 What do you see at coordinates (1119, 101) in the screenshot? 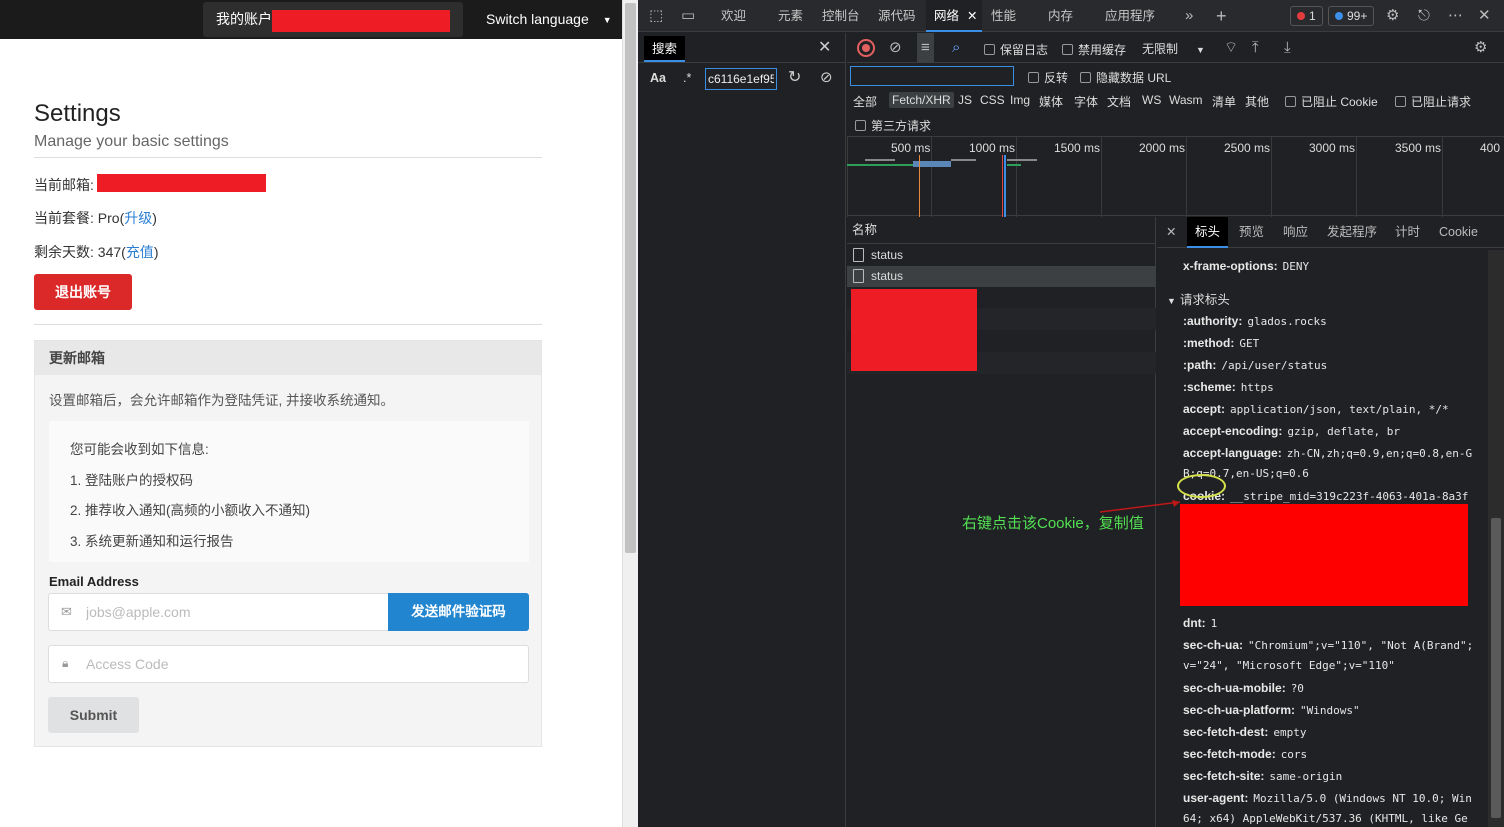
I see `type-doc: 文档` at bounding box center [1119, 101].